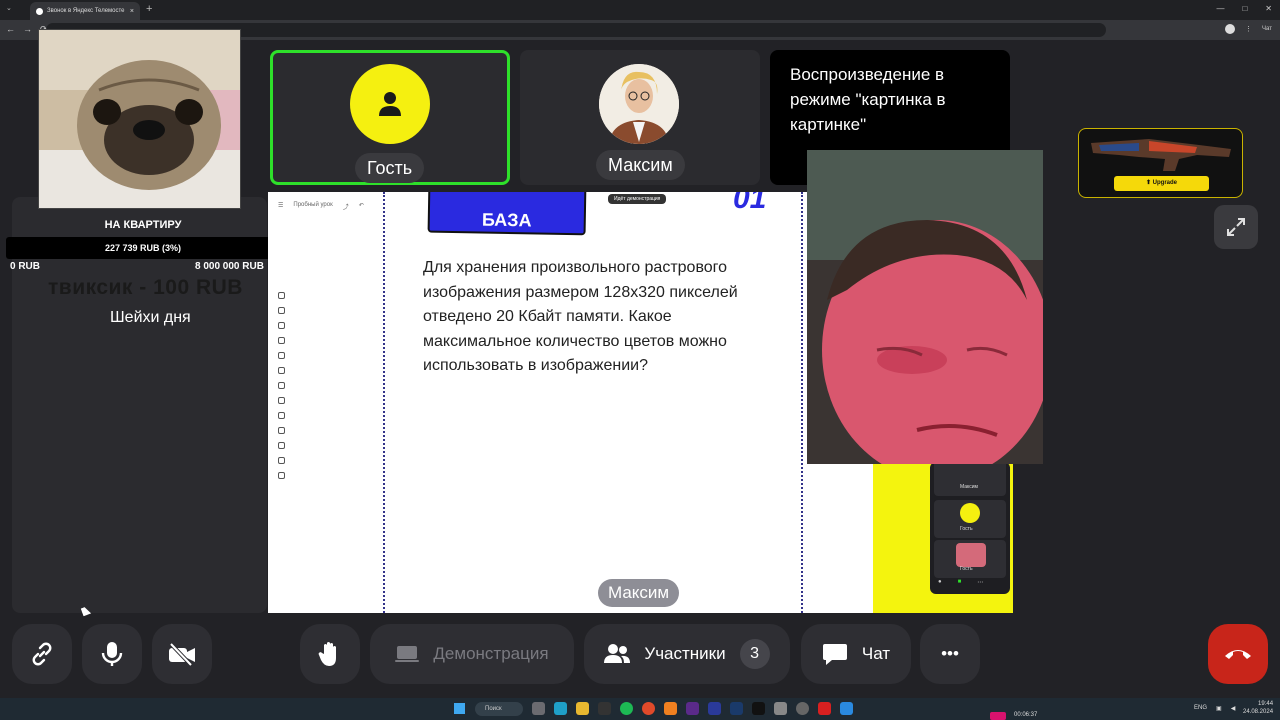  I want to click on close-window-button: ✕, so click(1268, 8).